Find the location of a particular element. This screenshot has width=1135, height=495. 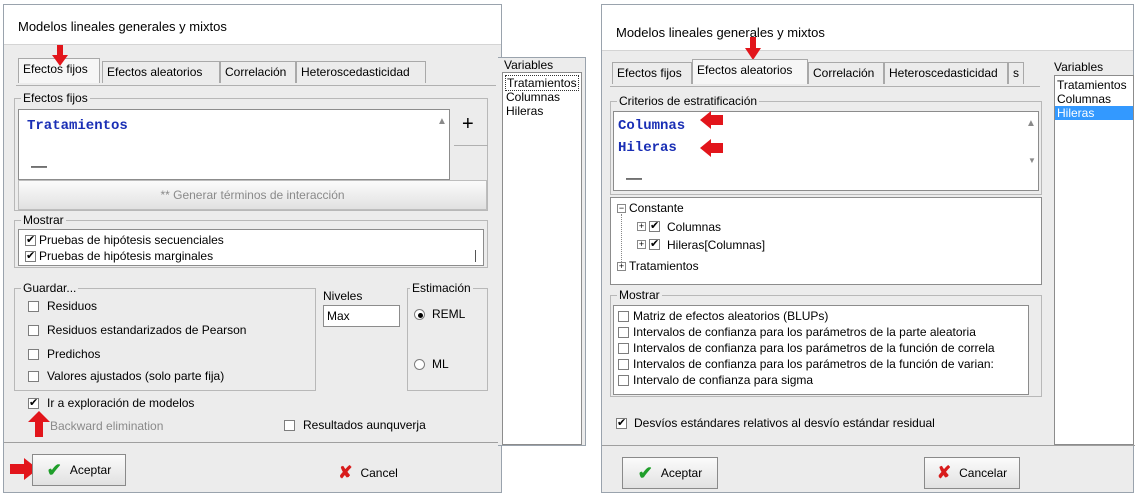

text-cursor is located at coordinates (475, 256).